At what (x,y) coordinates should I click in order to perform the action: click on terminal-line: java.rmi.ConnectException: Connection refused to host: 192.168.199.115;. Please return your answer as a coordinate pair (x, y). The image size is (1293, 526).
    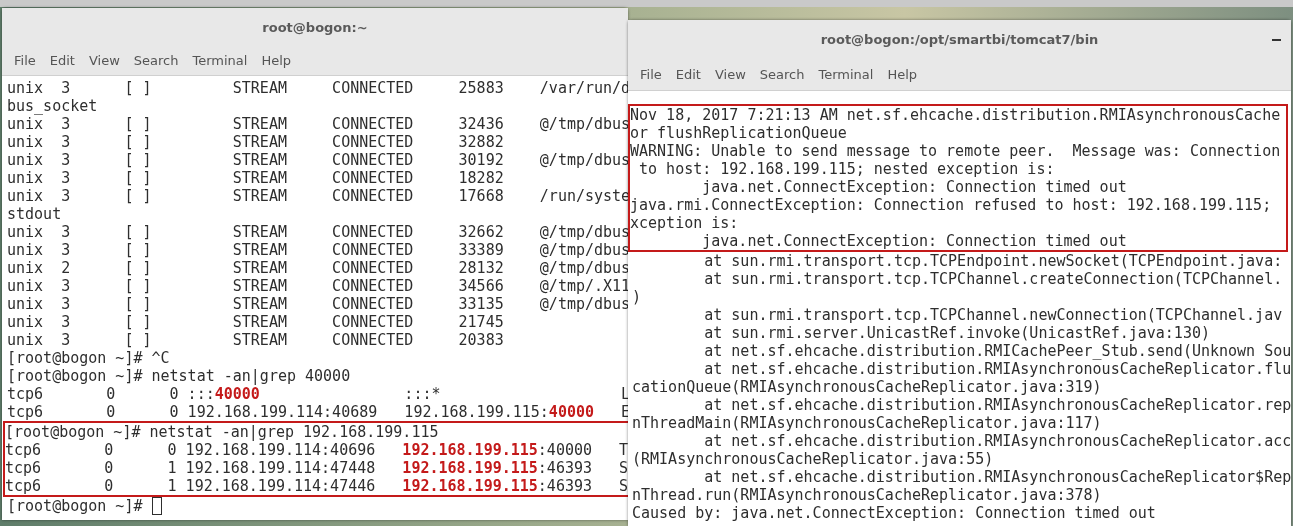
    Looking at the image, I should click on (951, 205).